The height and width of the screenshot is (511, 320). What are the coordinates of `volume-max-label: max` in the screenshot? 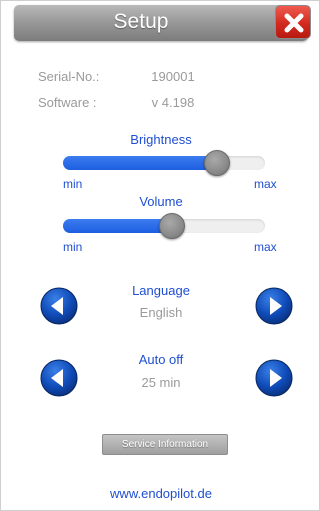 It's located at (265, 247).